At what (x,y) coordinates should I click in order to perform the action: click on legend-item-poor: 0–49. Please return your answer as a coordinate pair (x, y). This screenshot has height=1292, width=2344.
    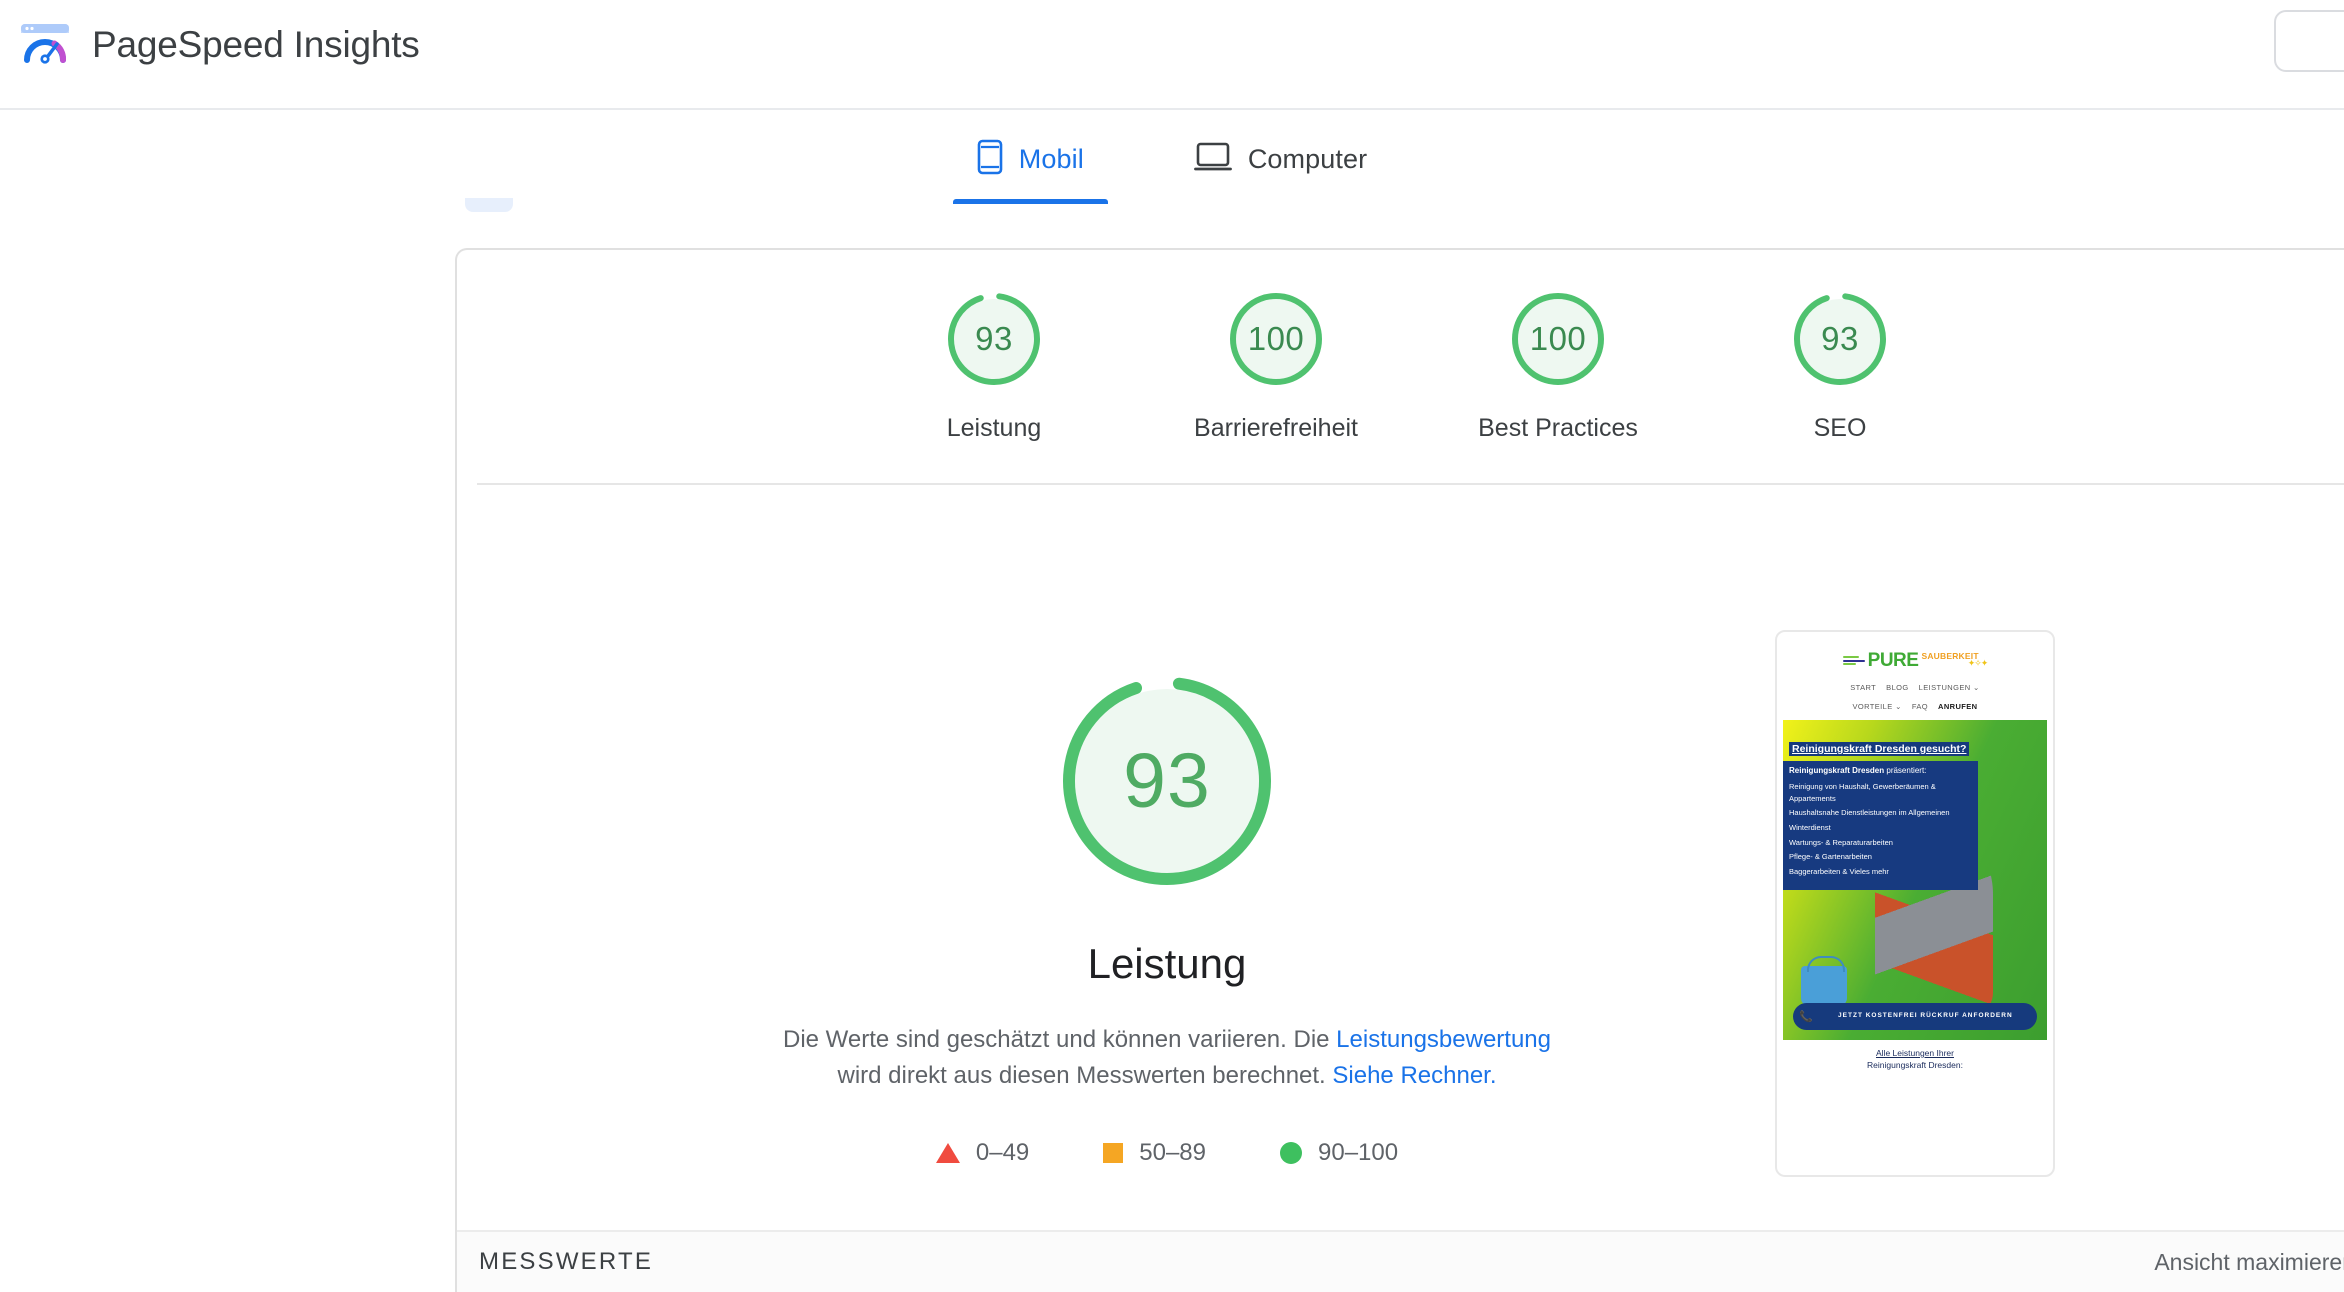
    Looking at the image, I should click on (982, 1153).